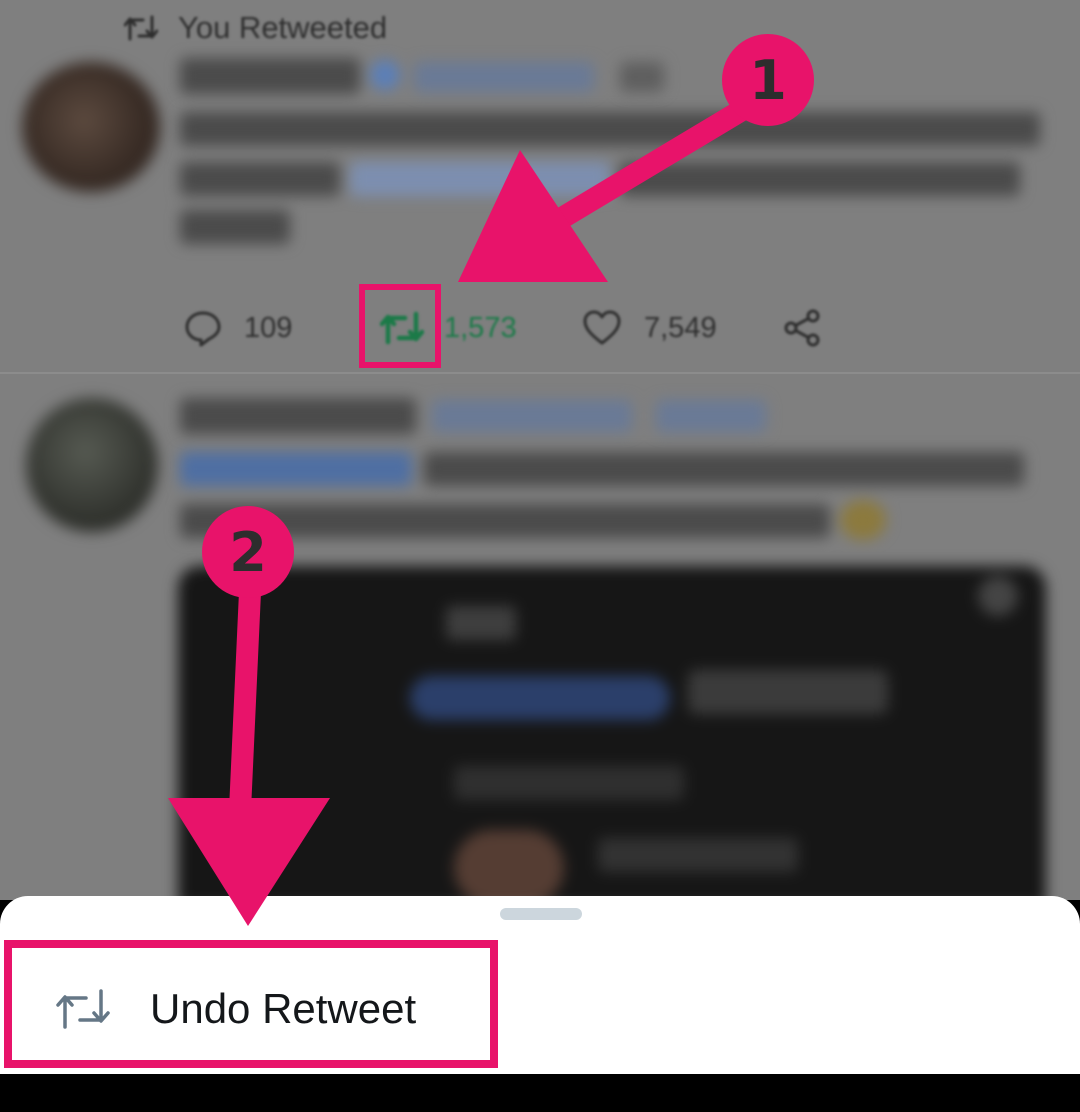 The width and height of the screenshot is (1080, 1112). I want to click on sheet-drag-handle, so click(541, 914).